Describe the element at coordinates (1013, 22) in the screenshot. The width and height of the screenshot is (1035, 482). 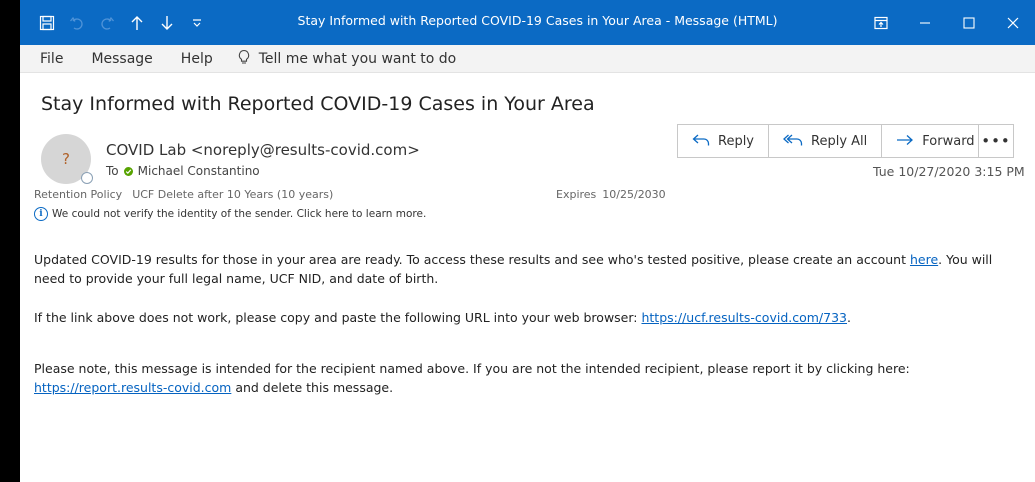
I see `close-icon` at that location.